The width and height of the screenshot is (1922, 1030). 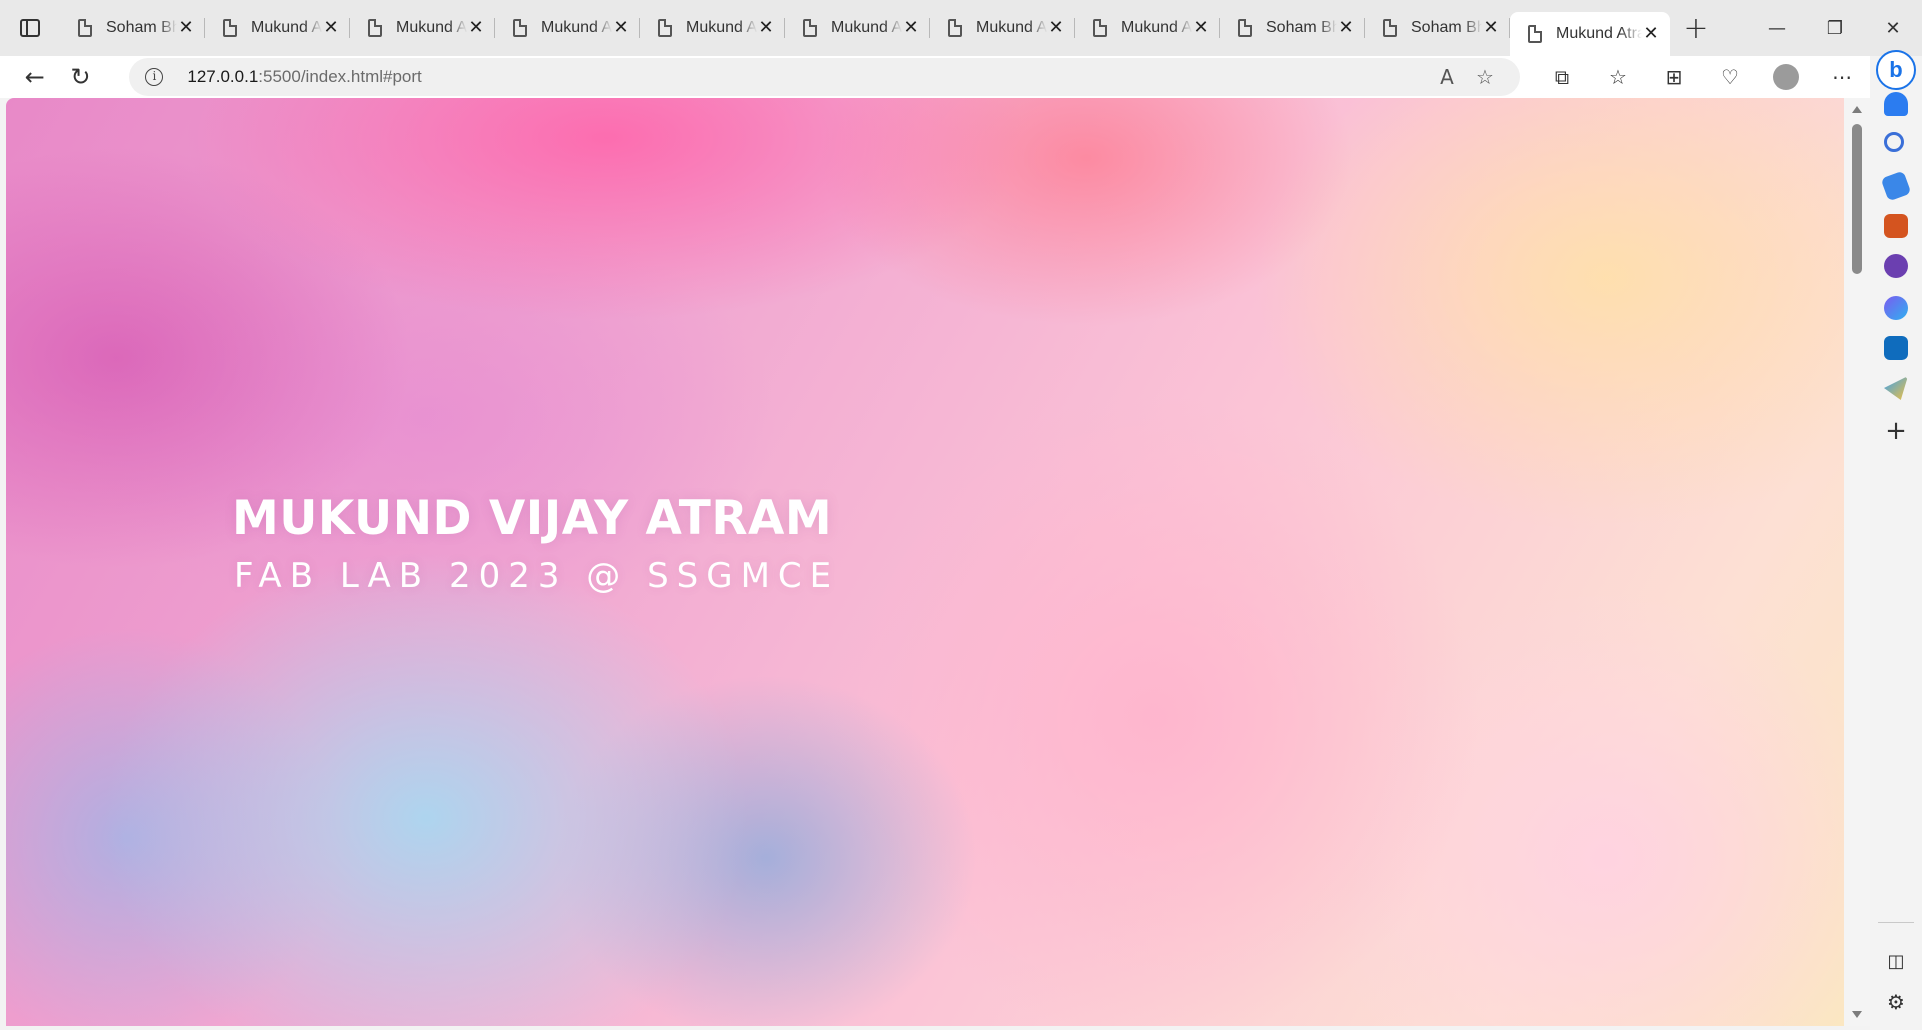 I want to click on site-info-icon: i, so click(x=154, y=77).